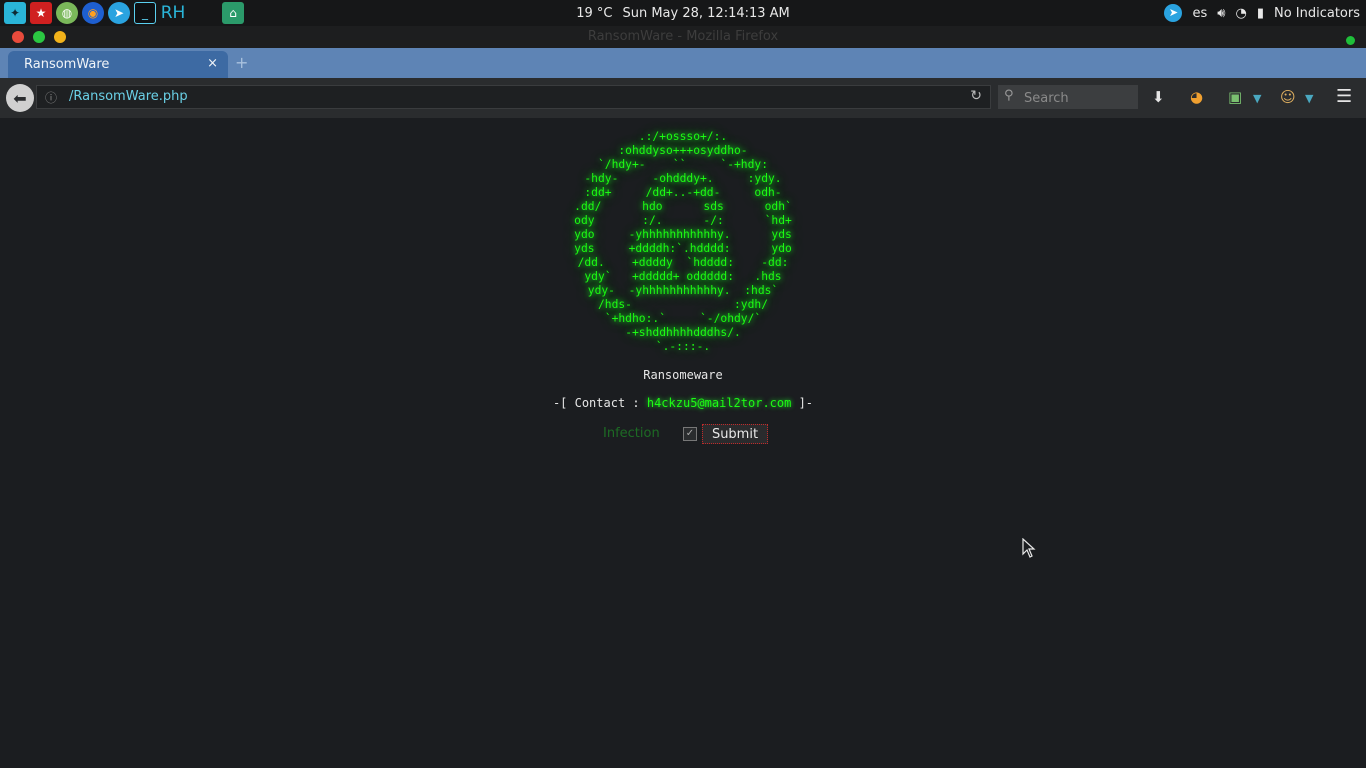  What do you see at coordinates (1288, 97) in the screenshot?
I see `extension-monkey-icon: ☺` at bounding box center [1288, 97].